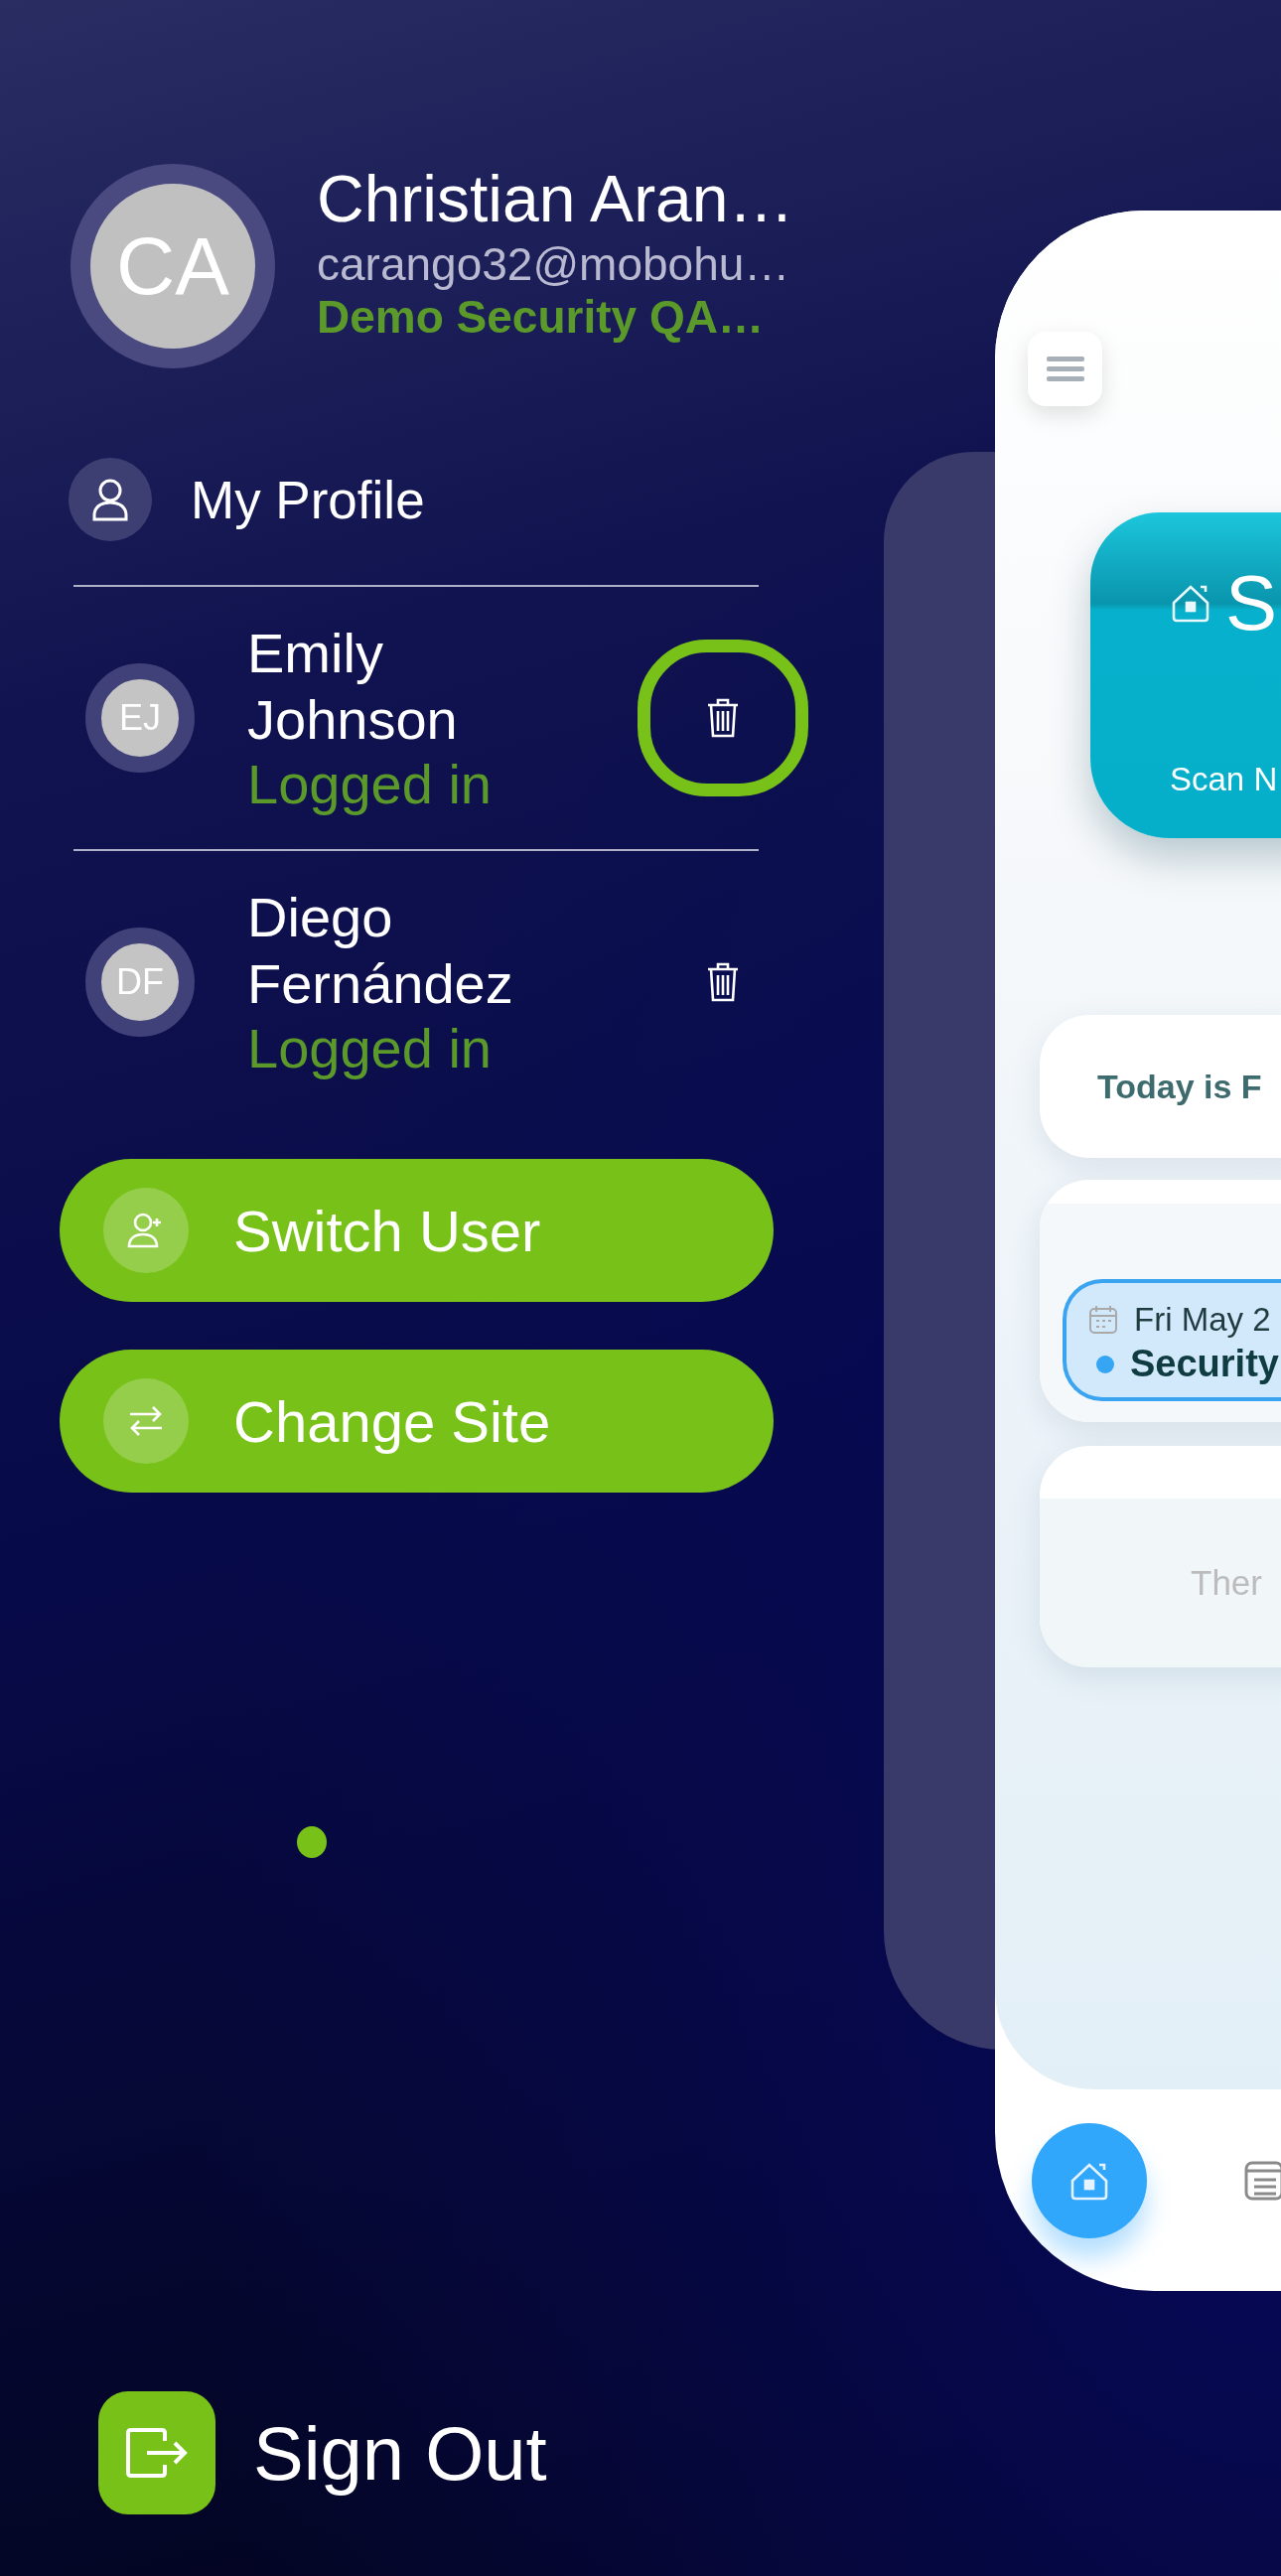 This screenshot has height=2576, width=1281. I want to click on home-tab, so click(1089, 2180).